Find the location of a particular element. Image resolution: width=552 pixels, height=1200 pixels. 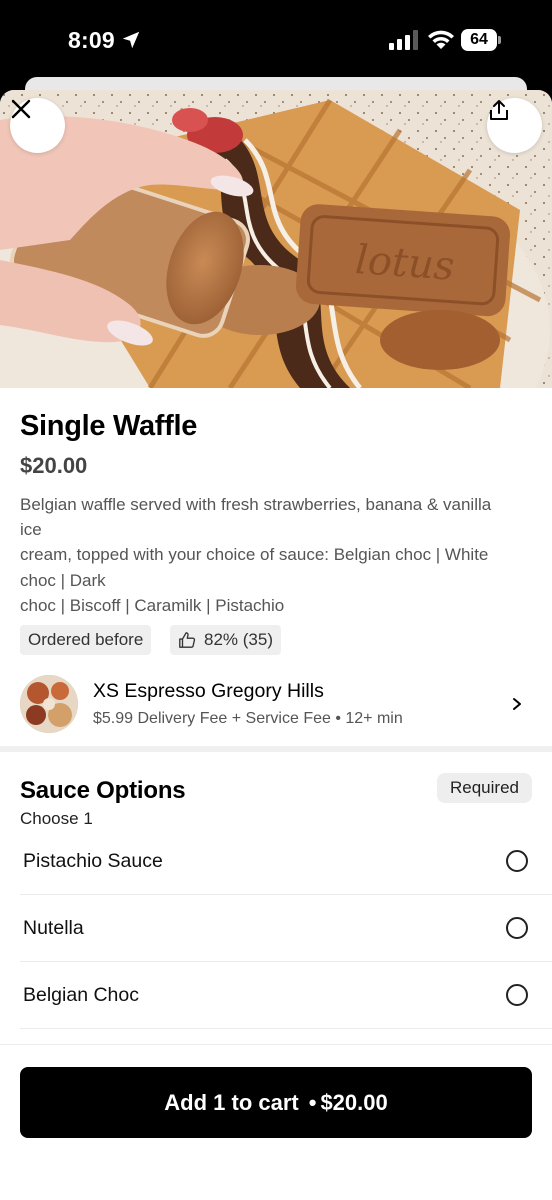

battery-level: 64 is located at coordinates (479, 40).